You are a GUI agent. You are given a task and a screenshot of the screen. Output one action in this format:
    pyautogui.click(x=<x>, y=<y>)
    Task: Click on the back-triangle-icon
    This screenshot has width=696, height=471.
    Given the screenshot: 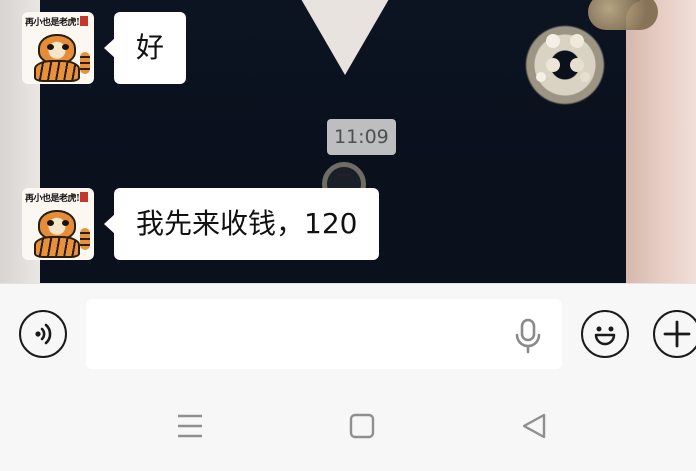 What is the action you would take?
    pyautogui.click(x=534, y=426)
    